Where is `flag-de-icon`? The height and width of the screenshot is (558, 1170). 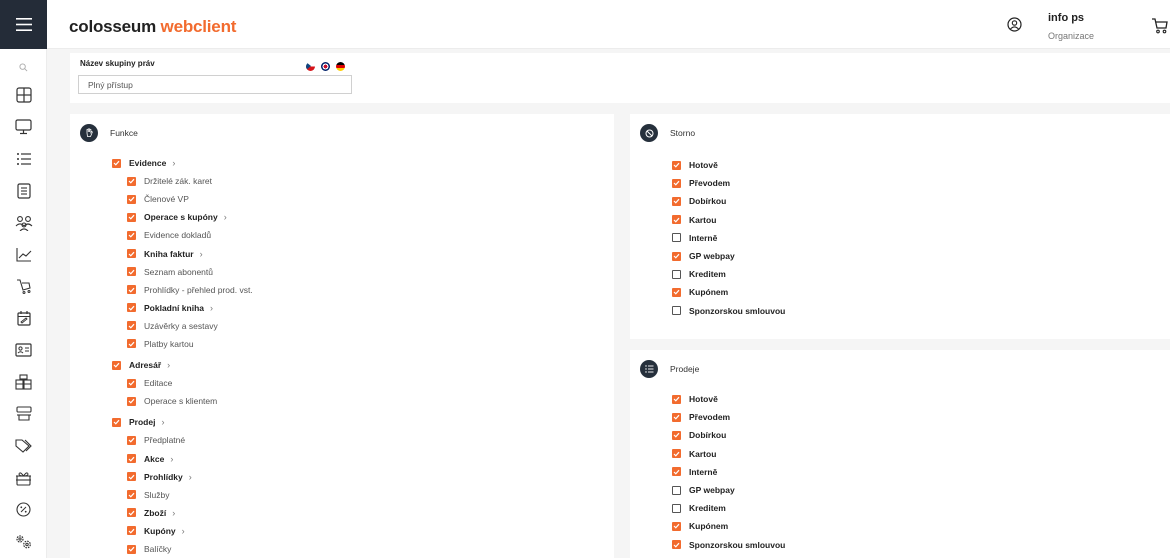
flag-de-icon is located at coordinates (340, 66).